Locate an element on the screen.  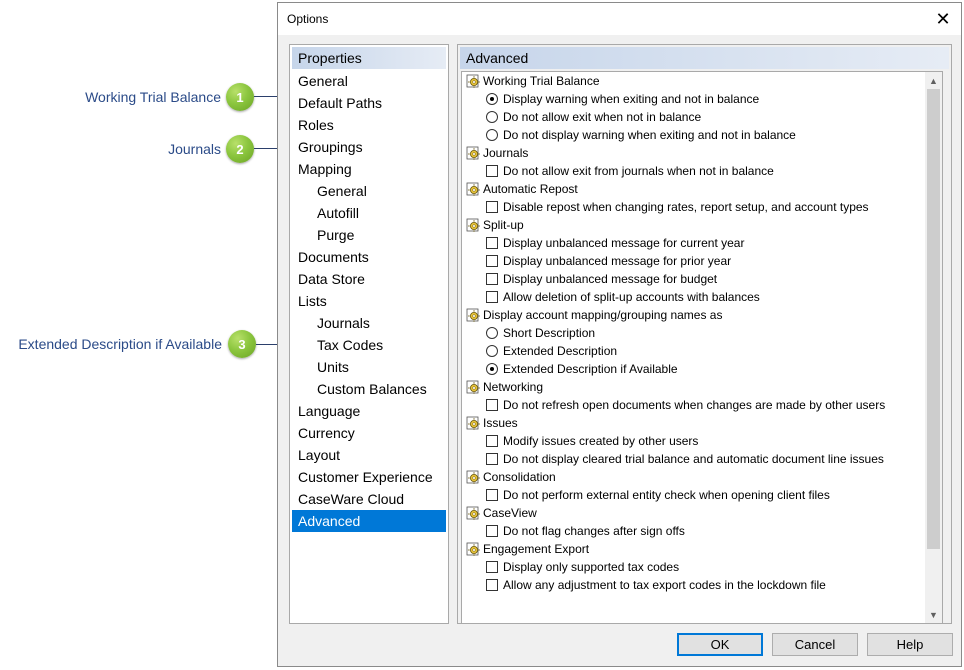
option-group-label: Split-up is located at coordinates (503, 225).